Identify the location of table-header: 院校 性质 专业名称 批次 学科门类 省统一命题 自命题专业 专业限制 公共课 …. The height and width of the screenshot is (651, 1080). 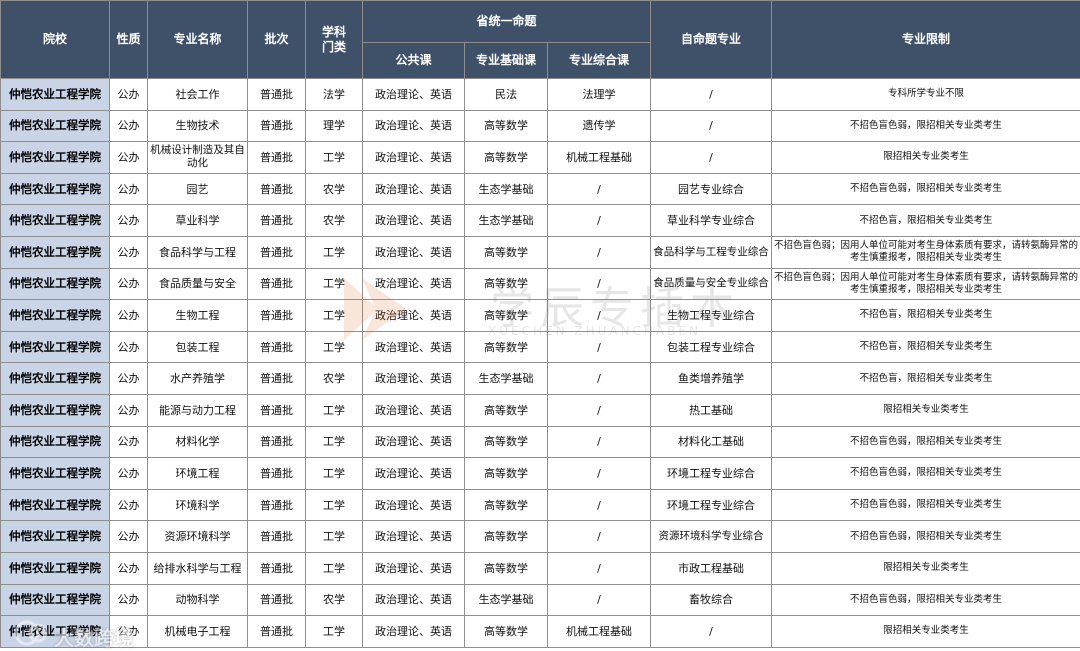
(540, 40).